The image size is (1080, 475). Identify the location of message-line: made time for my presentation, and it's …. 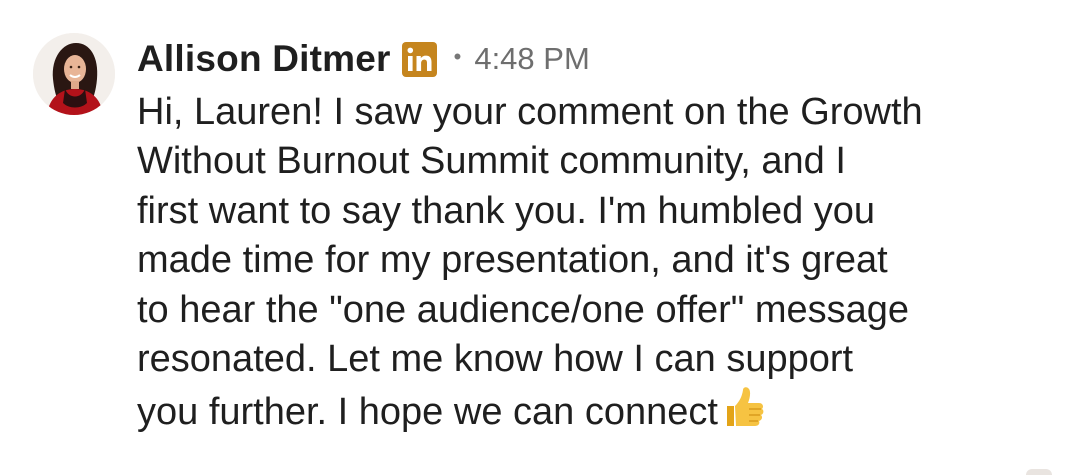
(512, 260).